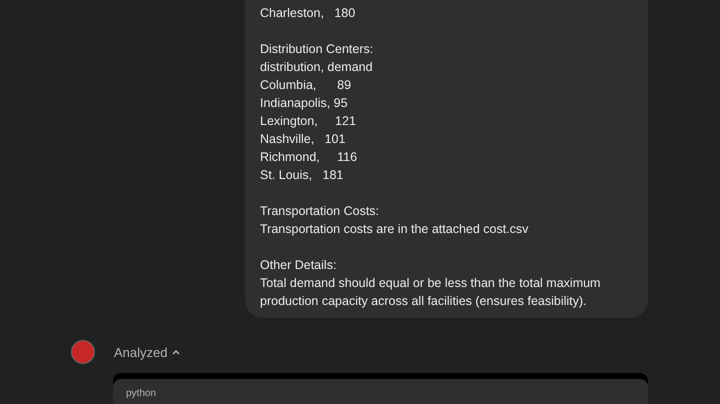 Image resolution: width=720 pixels, height=404 pixels. Describe the element at coordinates (308, 13) in the screenshot. I see `message-text: Charleston, 180` at that location.